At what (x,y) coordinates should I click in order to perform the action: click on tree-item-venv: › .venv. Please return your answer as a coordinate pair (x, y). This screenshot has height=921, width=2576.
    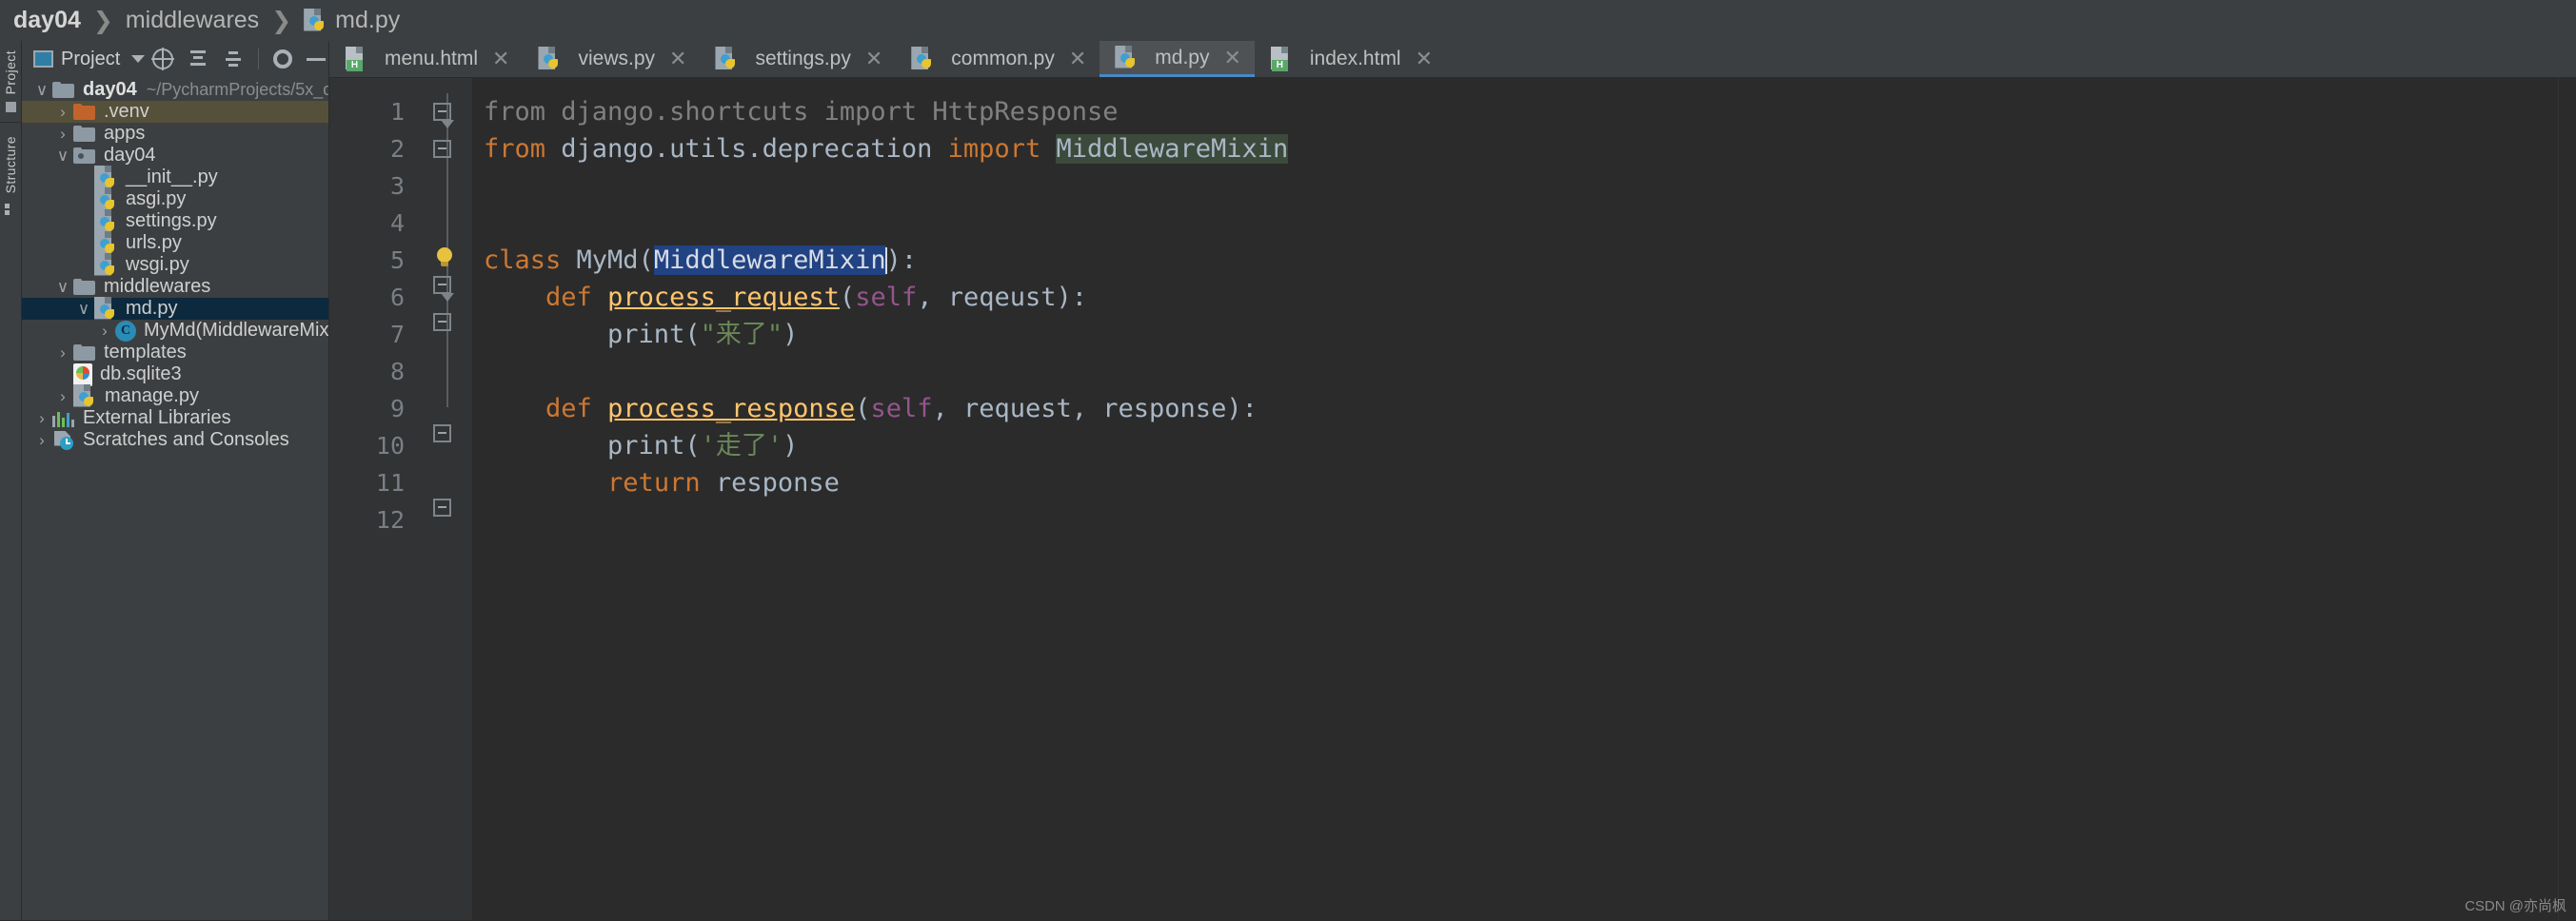
    Looking at the image, I should click on (175, 112).